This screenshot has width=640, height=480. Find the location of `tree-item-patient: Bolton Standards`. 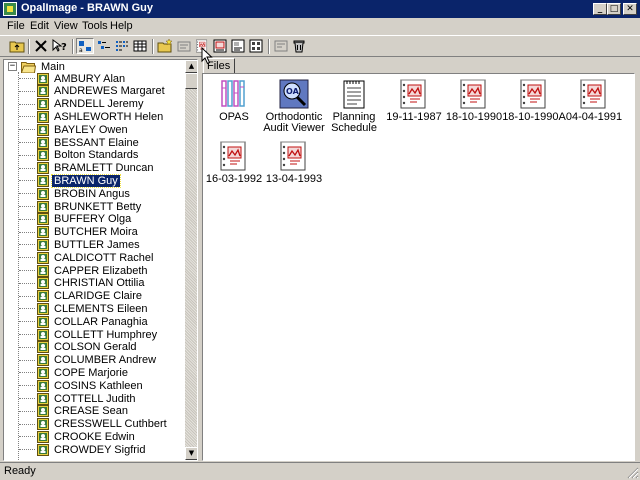

tree-item-patient: Bolton Standards is located at coordinates (88, 155).